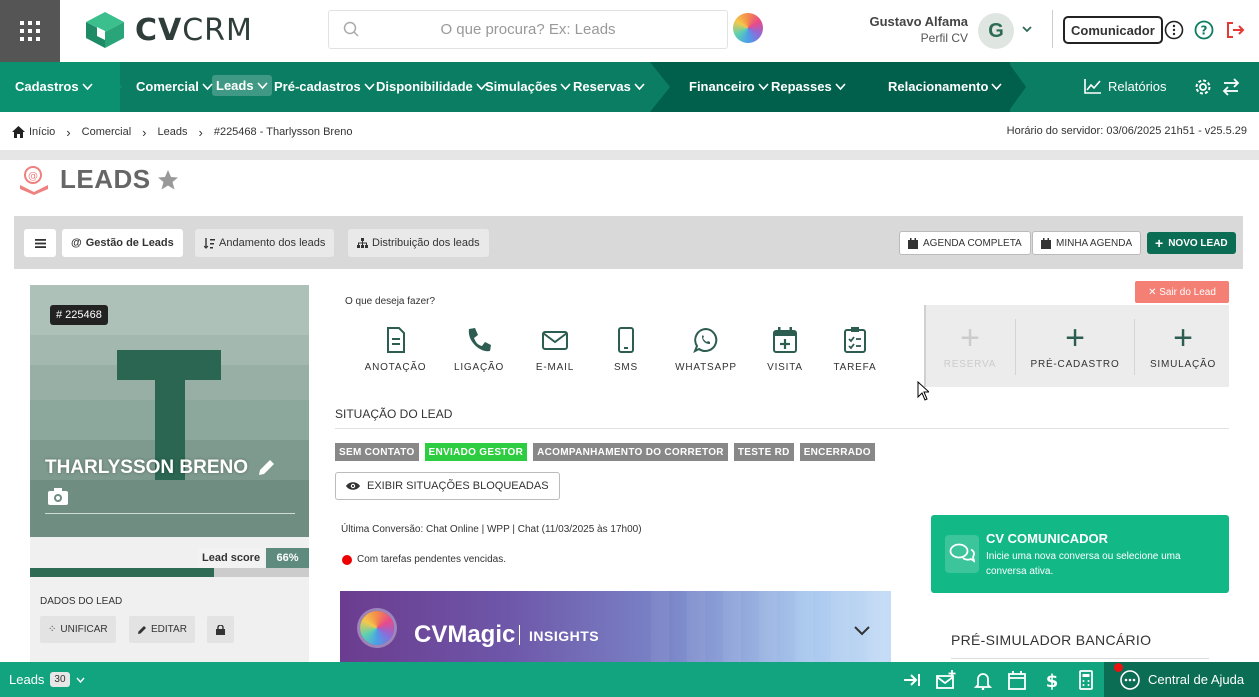 The height and width of the screenshot is (697, 1259). What do you see at coordinates (1174, 30) in the screenshot?
I see `more-options-icon` at bounding box center [1174, 30].